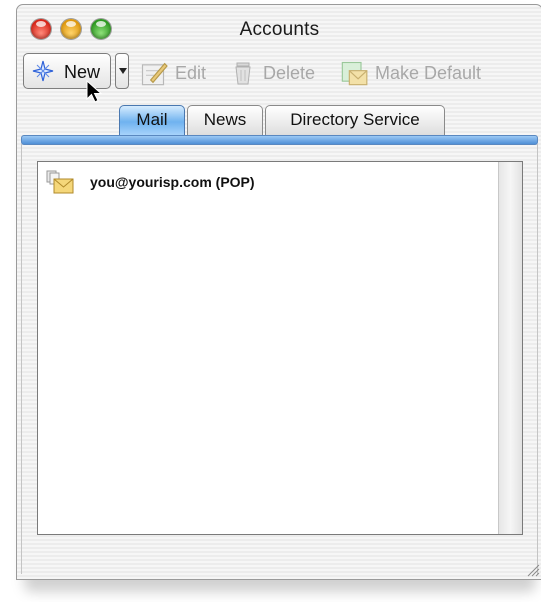 This screenshot has height=602, width=541. I want to click on make-default-icon, so click(354, 73).